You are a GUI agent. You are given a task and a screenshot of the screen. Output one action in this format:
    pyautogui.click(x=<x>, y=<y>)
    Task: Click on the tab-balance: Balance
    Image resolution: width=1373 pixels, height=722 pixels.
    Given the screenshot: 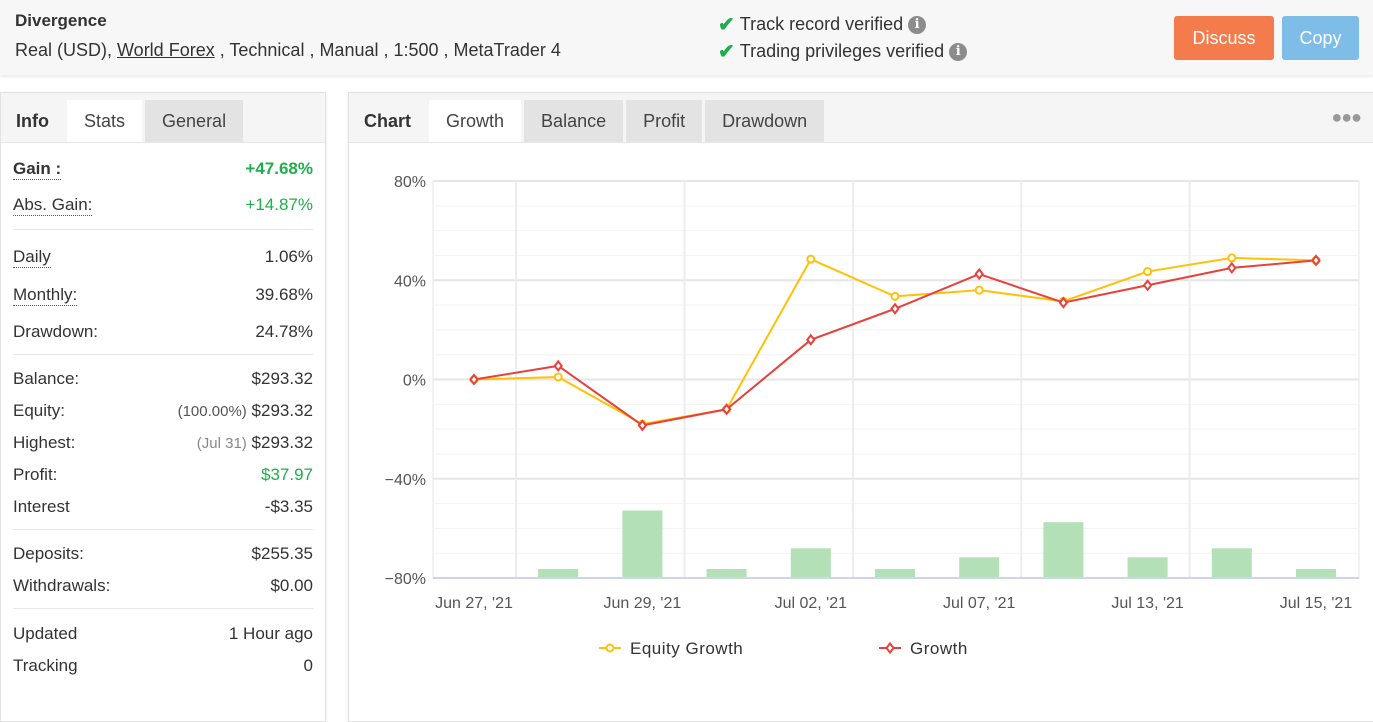 What is the action you would take?
    pyautogui.click(x=574, y=121)
    